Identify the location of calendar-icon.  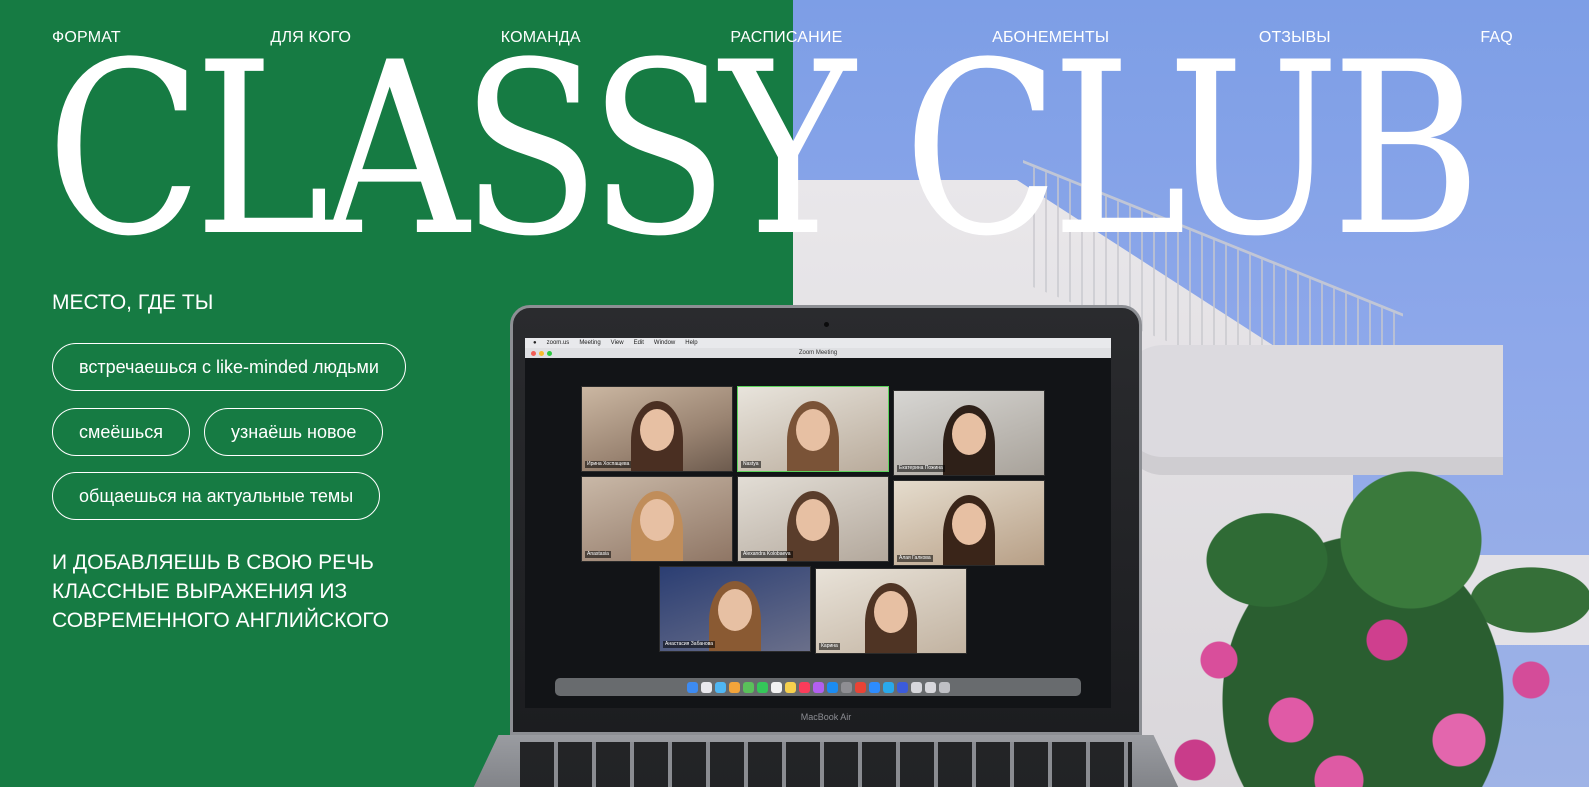
(776, 687).